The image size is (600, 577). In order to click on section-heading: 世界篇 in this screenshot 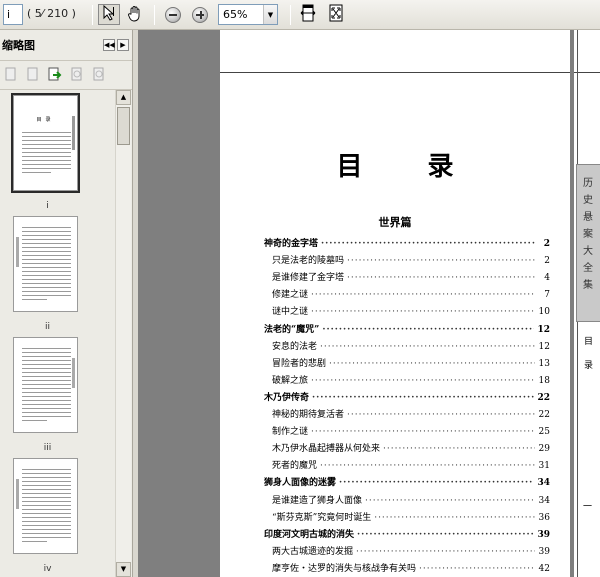, I will do `click(395, 222)`.